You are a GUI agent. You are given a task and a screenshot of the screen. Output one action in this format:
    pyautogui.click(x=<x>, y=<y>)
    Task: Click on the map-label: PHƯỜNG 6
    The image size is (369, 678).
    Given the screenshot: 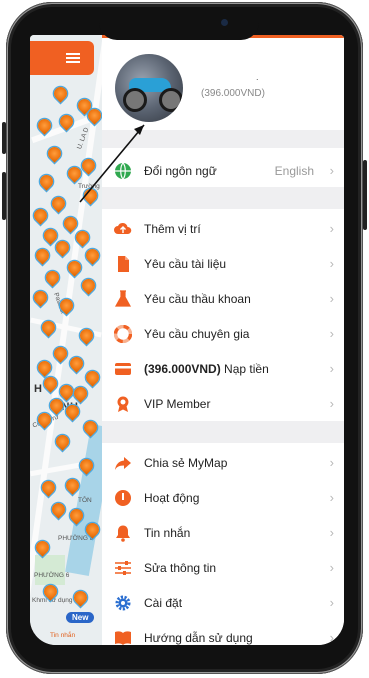 What is the action you would take?
    pyautogui.click(x=52, y=575)
    